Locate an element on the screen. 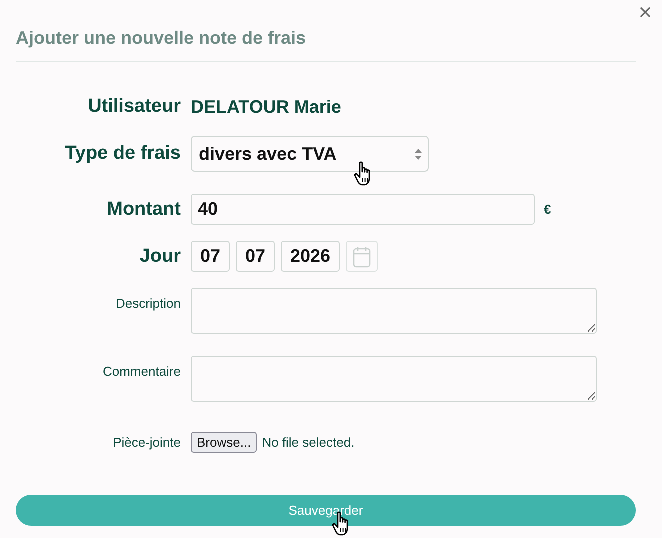 The height and width of the screenshot is (538, 662). day-field: 07 is located at coordinates (210, 256).